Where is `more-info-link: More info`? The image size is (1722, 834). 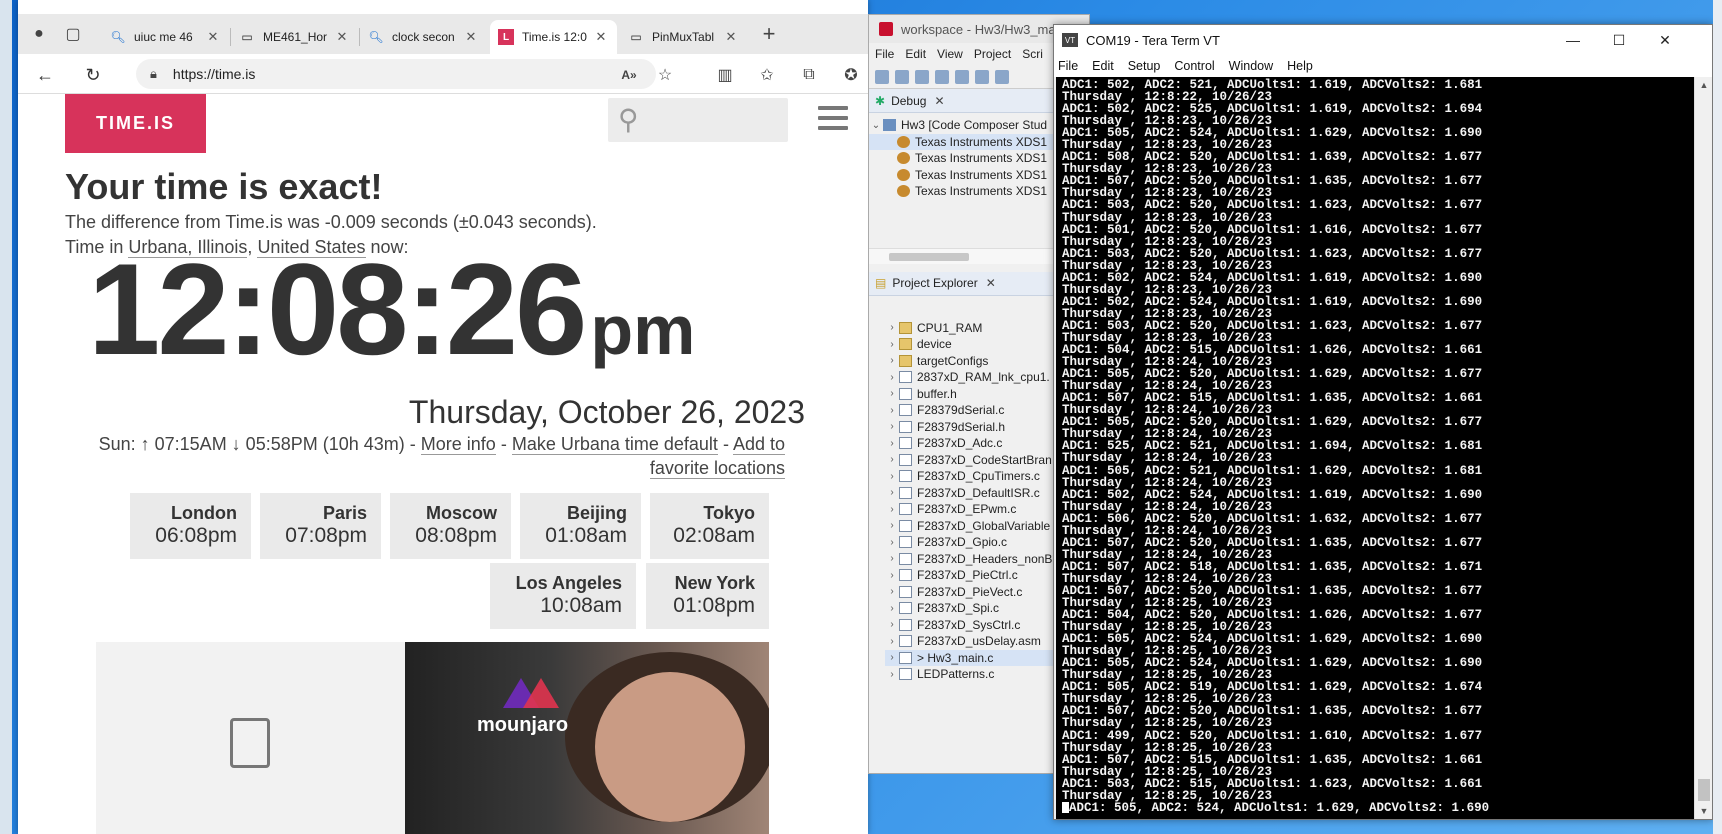 more-info-link: More info is located at coordinates (458, 444).